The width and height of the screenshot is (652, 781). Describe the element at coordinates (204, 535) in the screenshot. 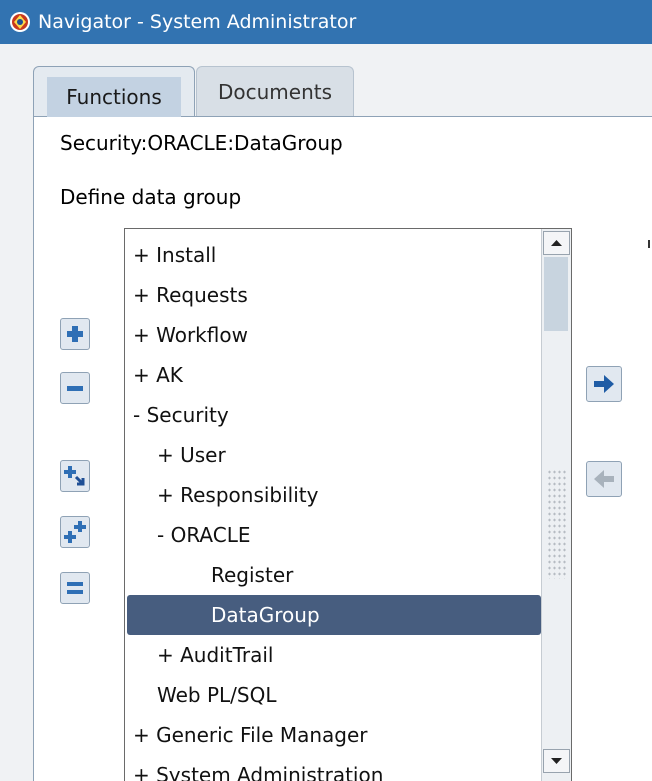

I see `tree-item-label: - ORACLE` at that location.